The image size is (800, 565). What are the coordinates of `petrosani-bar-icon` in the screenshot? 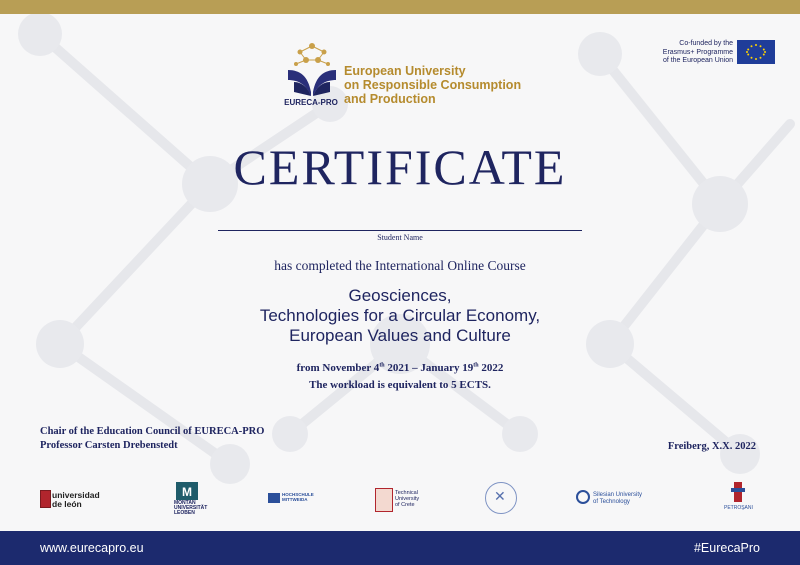 It's located at (738, 490).